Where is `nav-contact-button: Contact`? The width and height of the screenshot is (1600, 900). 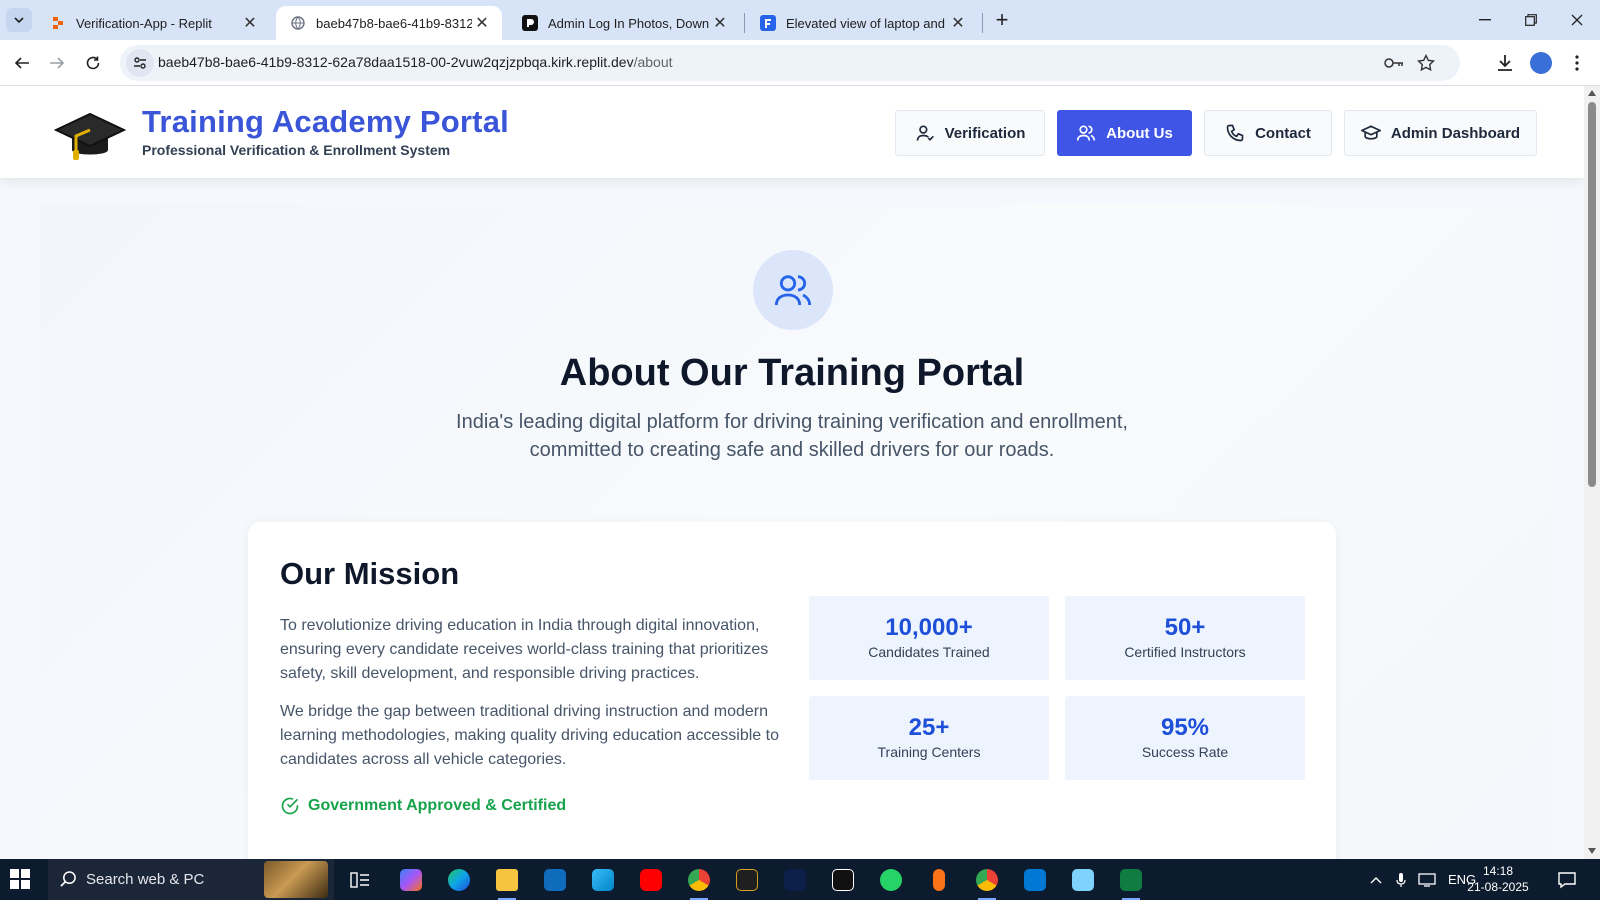 nav-contact-button: Contact is located at coordinates (1268, 133).